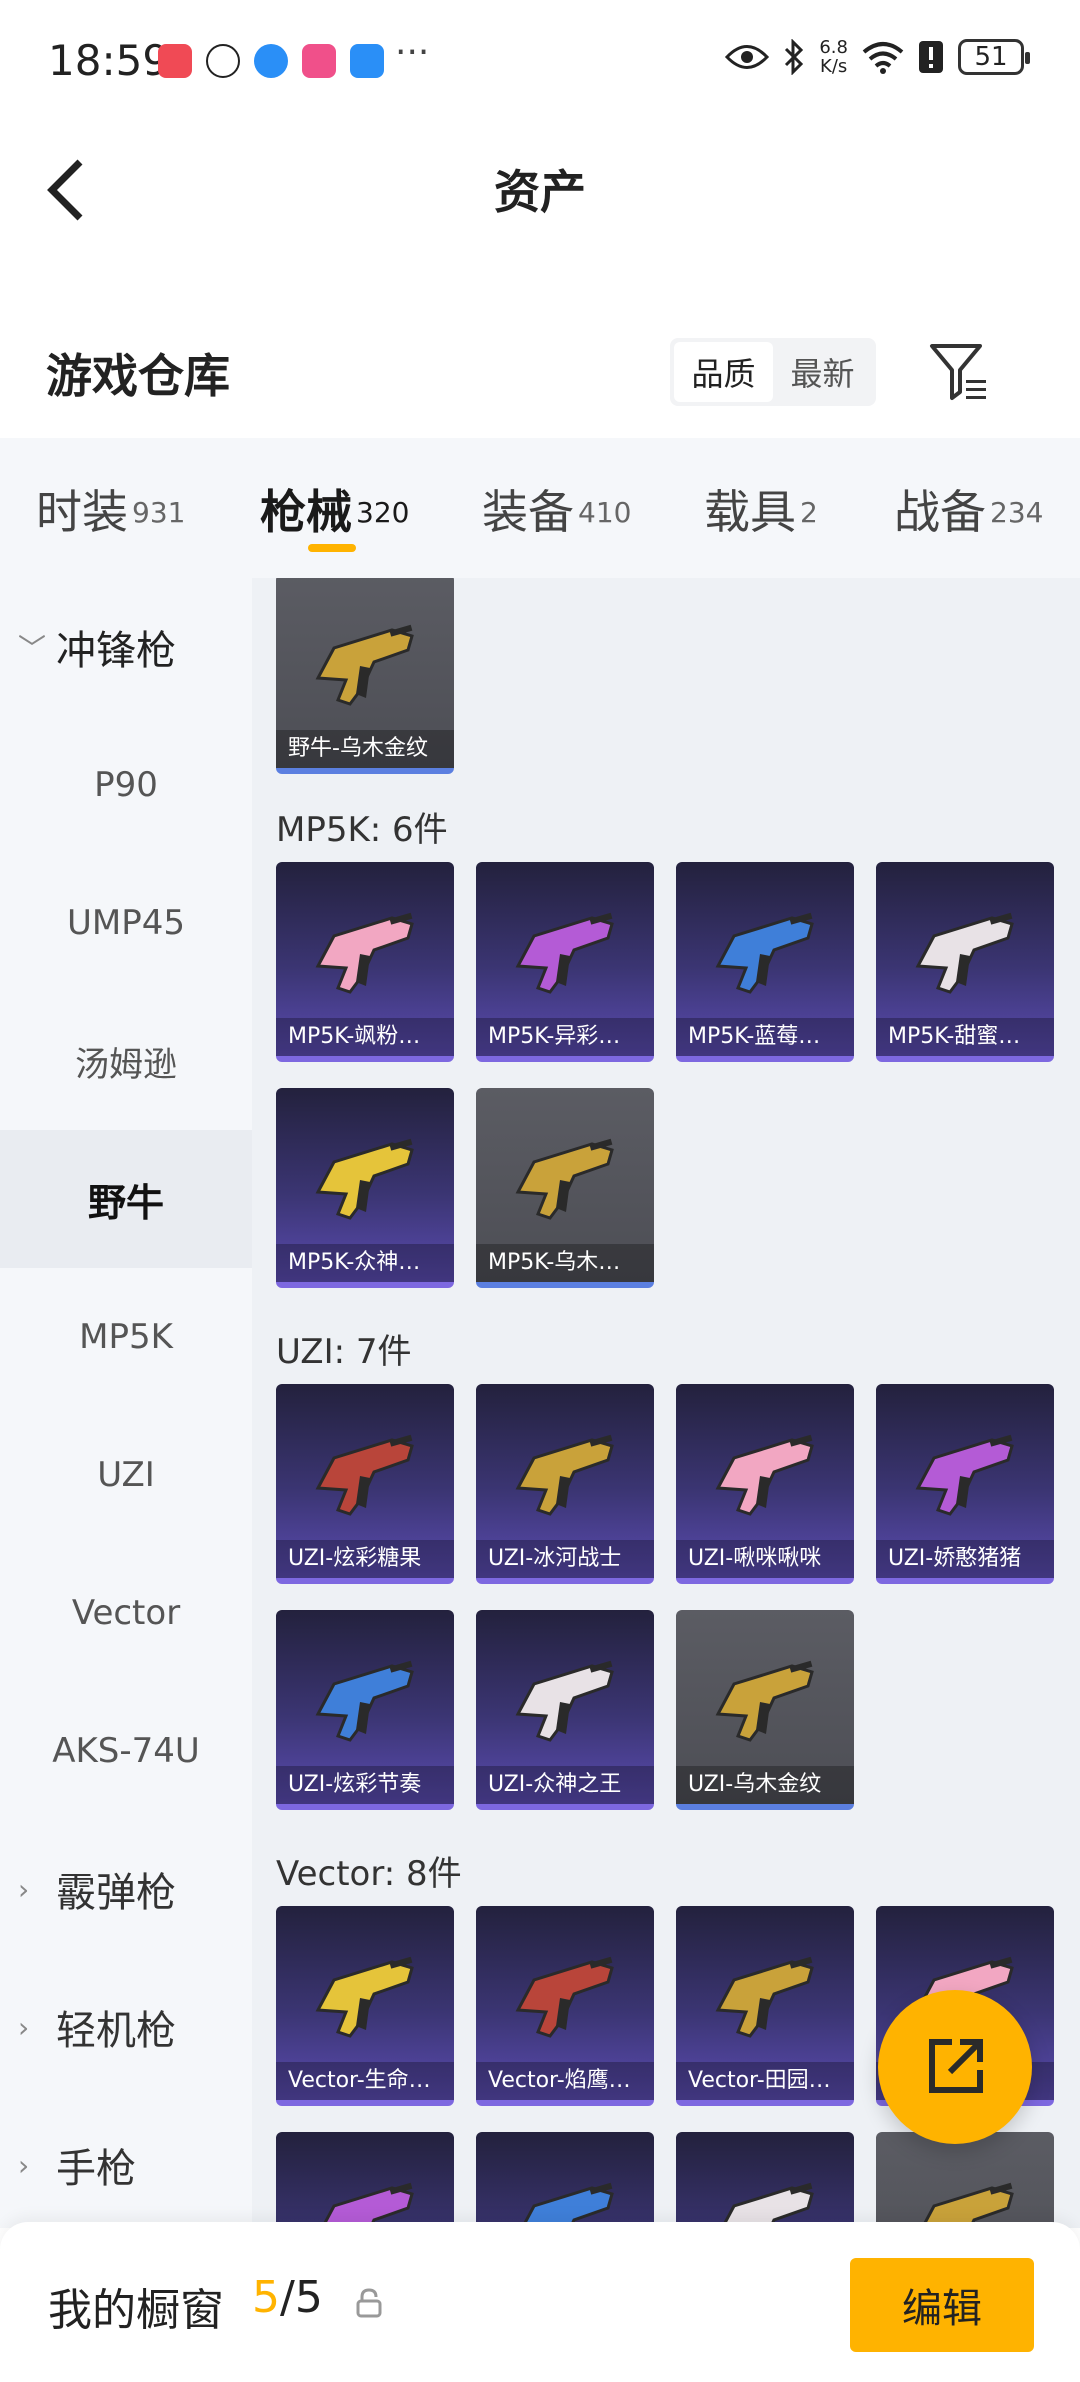  I want to click on browser-icon, so click(271, 61).